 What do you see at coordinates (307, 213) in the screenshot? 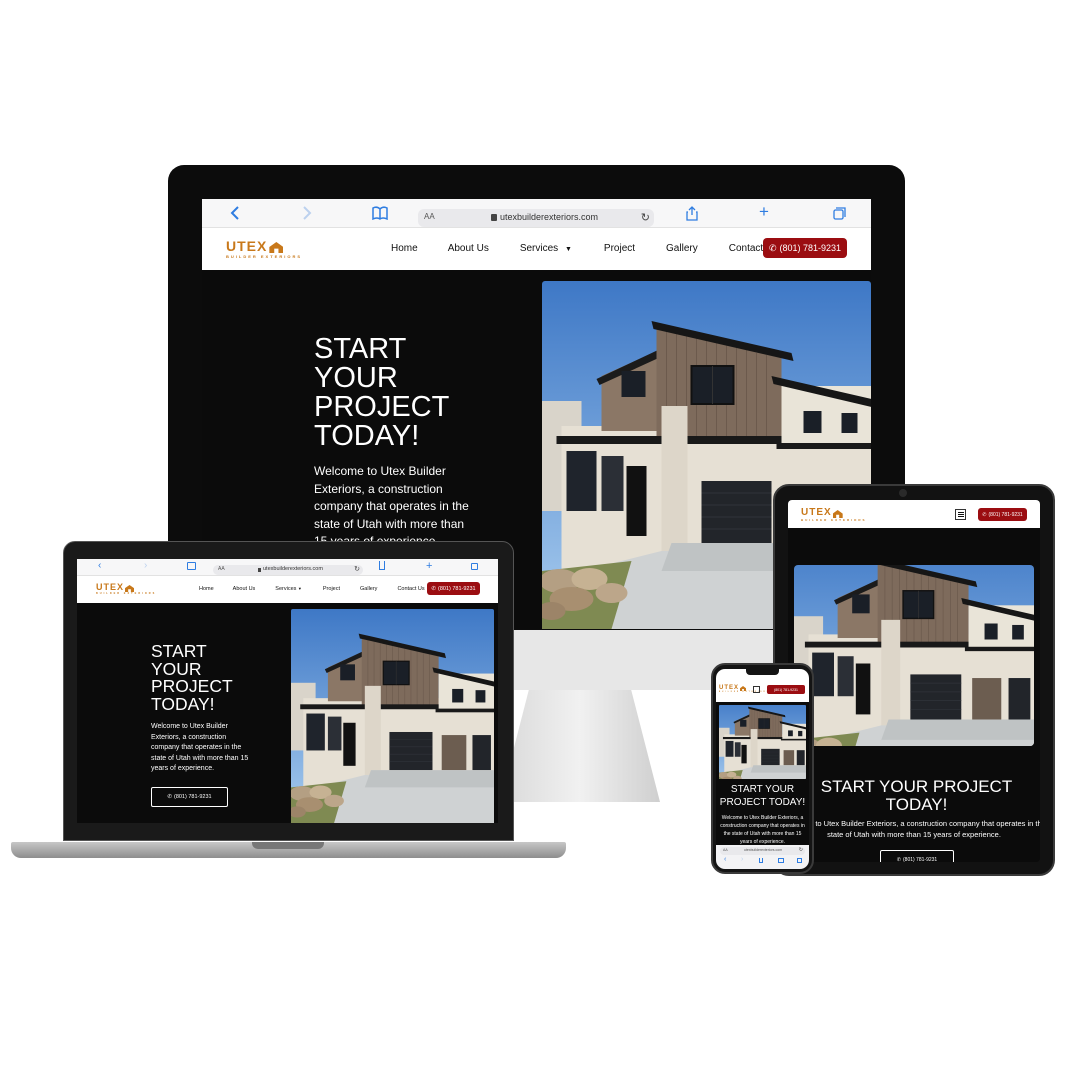
I see `chevron-right-icon` at bounding box center [307, 213].